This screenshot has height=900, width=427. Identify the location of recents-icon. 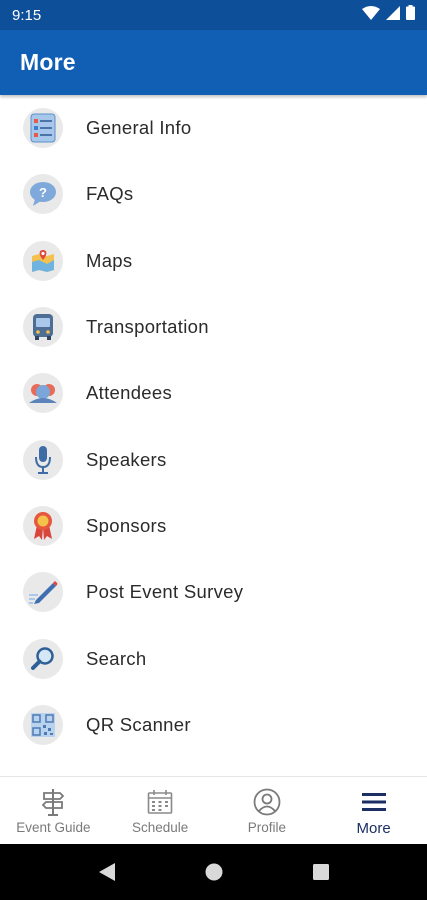
(320, 872).